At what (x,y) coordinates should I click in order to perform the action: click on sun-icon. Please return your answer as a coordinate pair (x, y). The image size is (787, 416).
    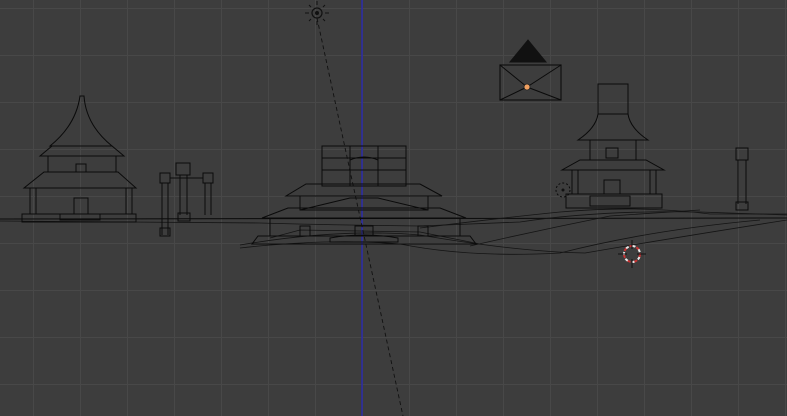
    Looking at the image, I should click on (317, 13).